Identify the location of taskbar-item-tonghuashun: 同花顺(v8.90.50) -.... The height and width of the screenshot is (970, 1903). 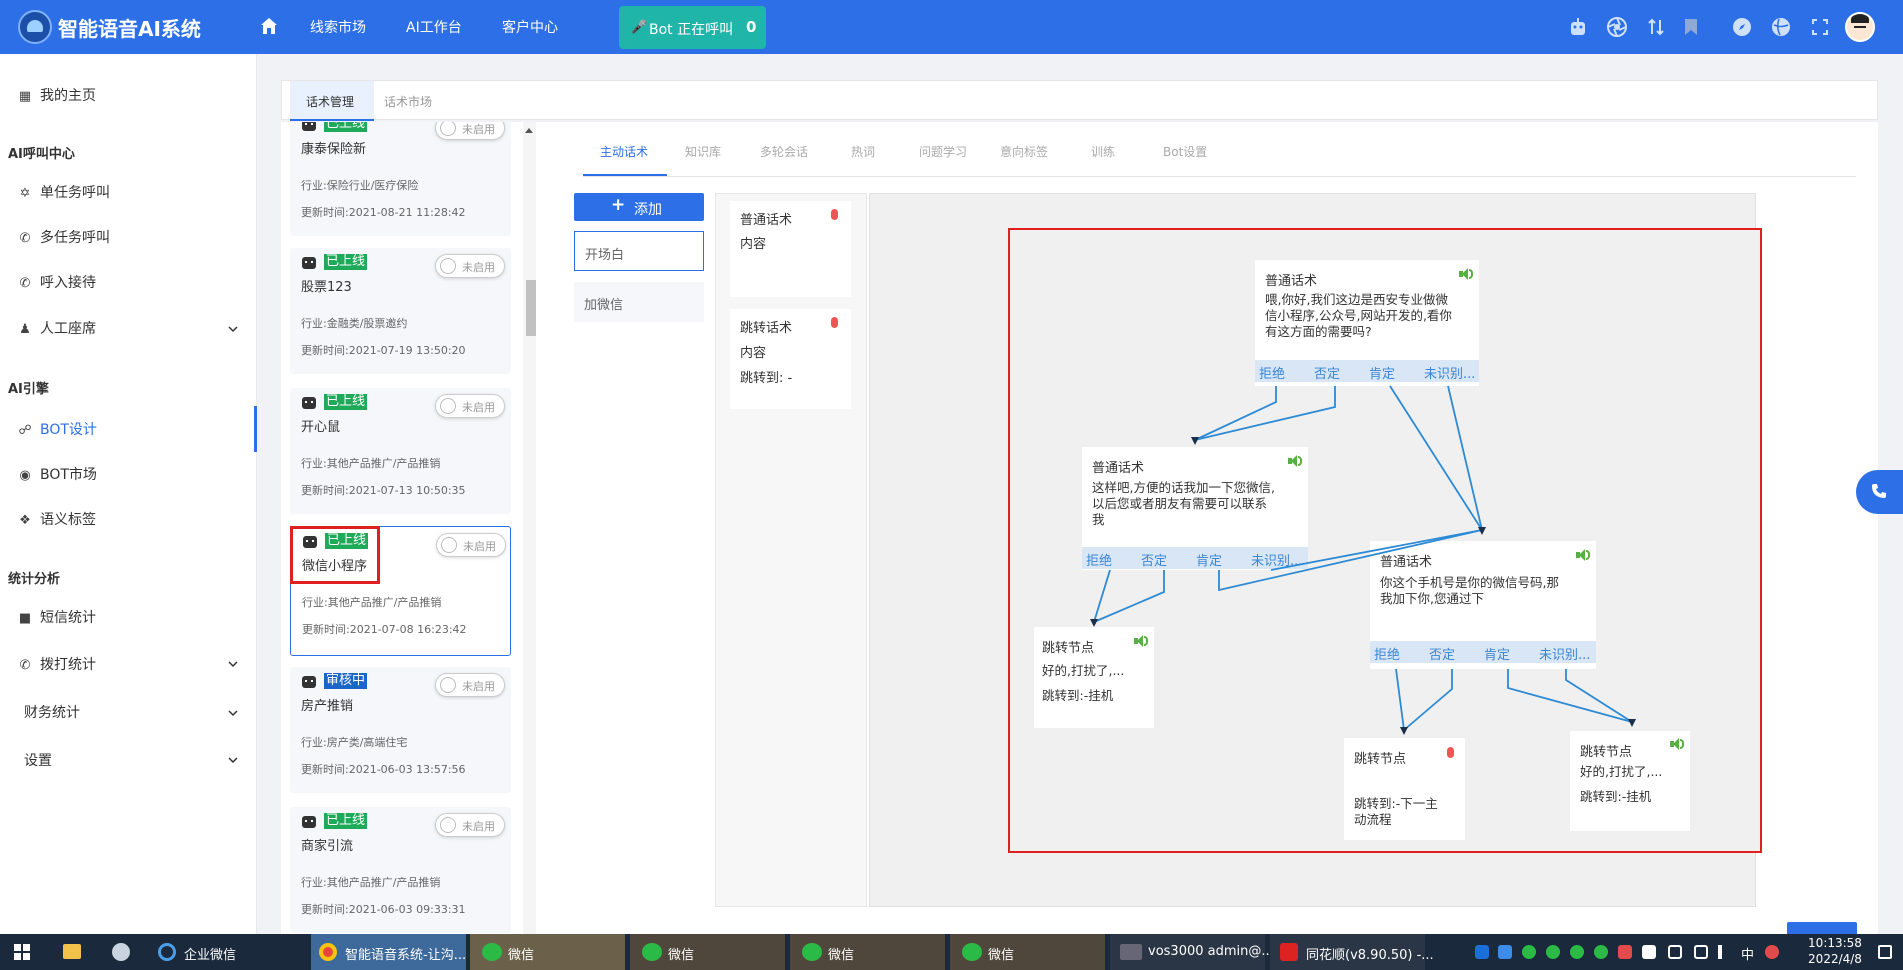
(1352, 952).